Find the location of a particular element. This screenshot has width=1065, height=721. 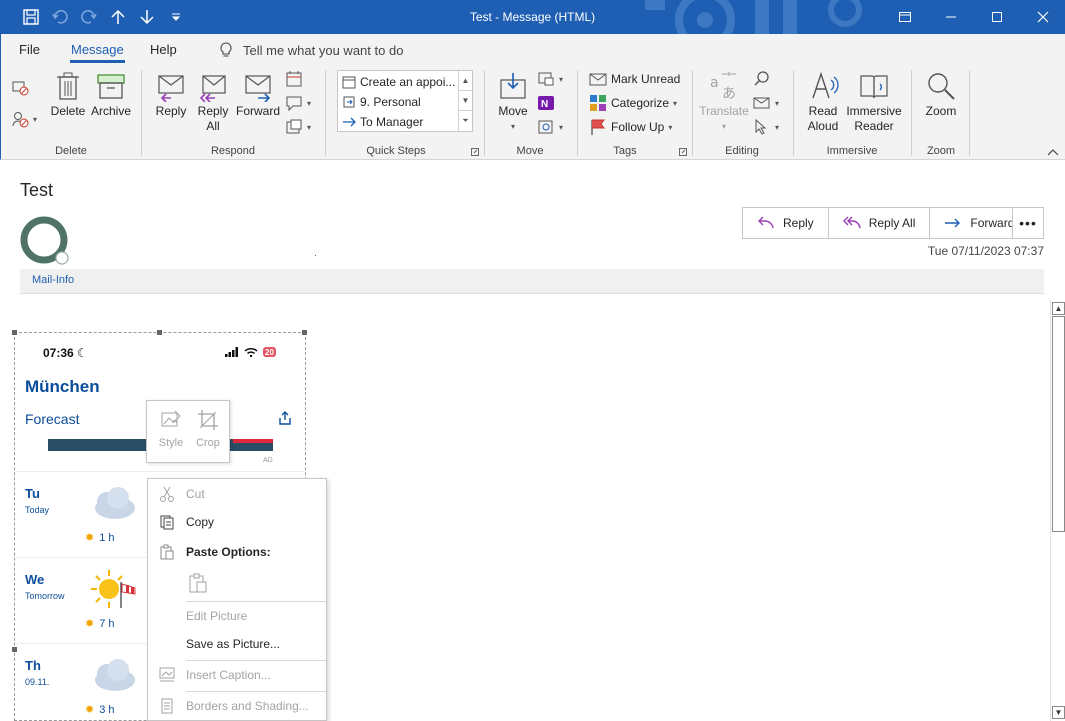

zoom-label: Zoom is located at coordinates (941, 111).